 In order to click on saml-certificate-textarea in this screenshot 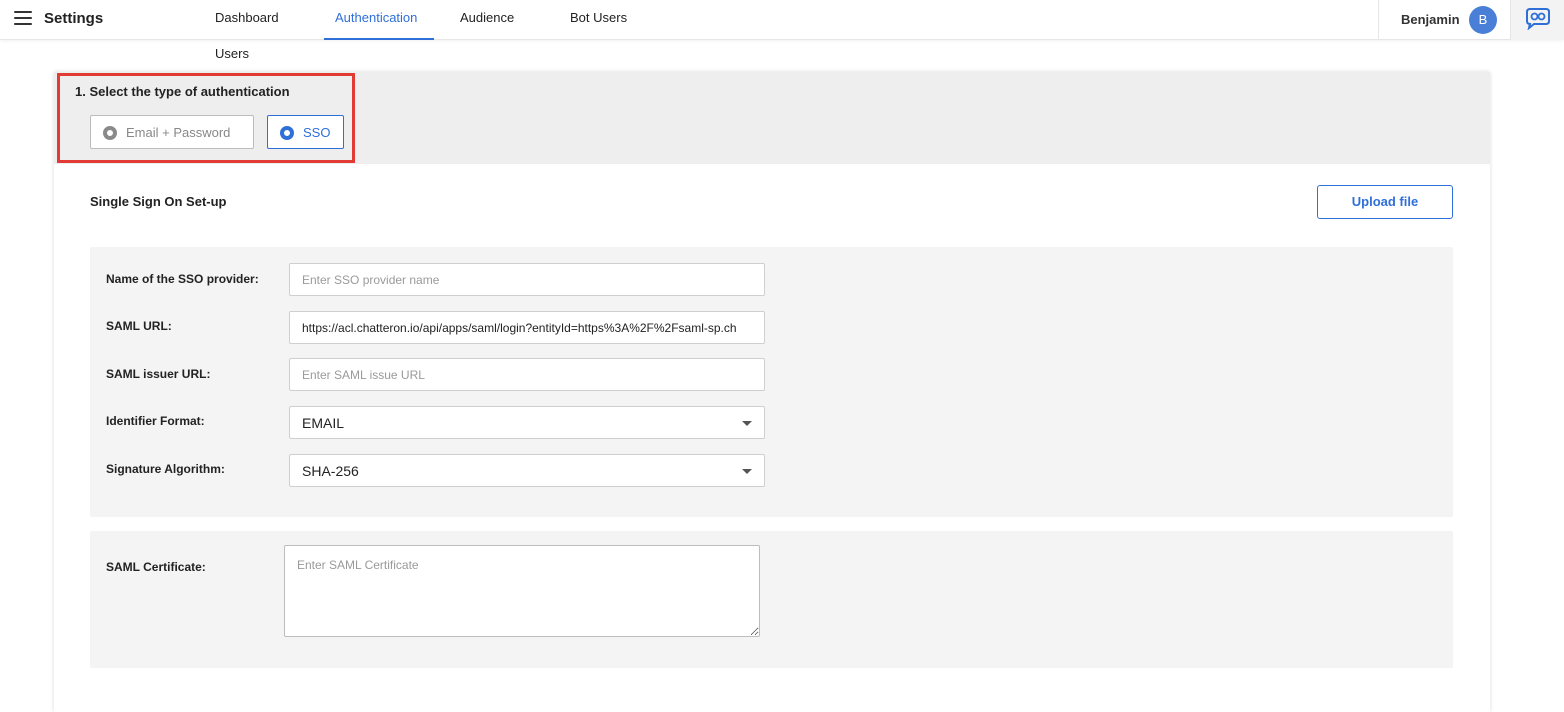, I will do `click(522, 591)`.